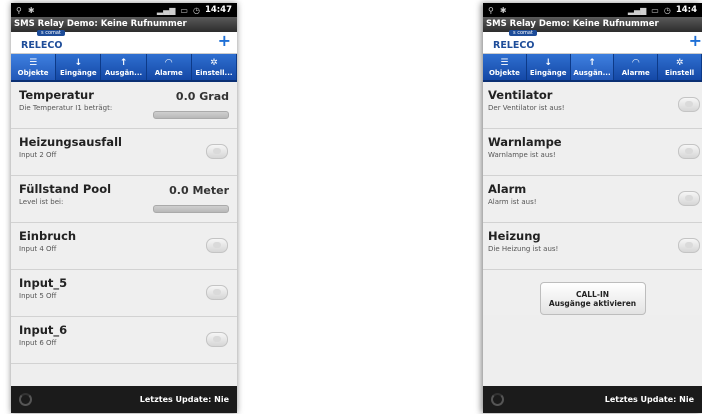 The width and height of the screenshot is (702, 414). Describe the element at coordinates (43, 330) in the screenshot. I see `item-title: Input_6` at that location.